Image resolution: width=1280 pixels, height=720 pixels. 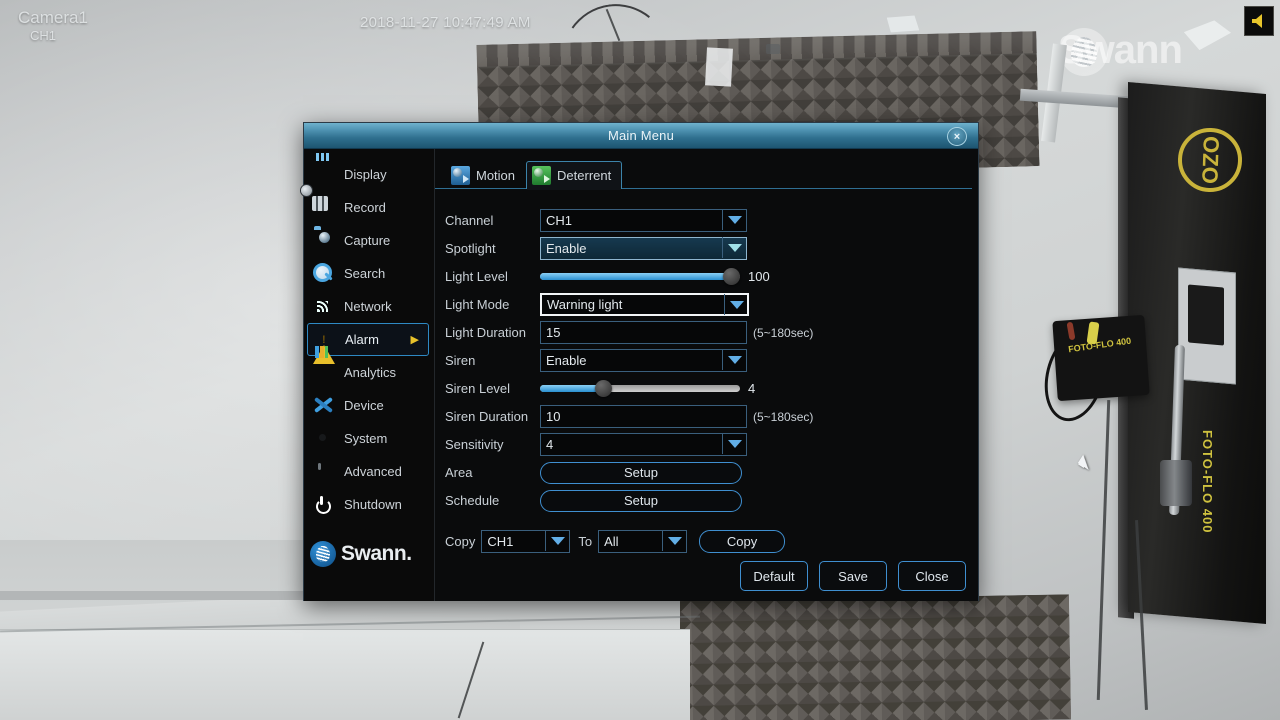 I want to click on sidebar-item-label: Analytics, so click(x=370, y=372).